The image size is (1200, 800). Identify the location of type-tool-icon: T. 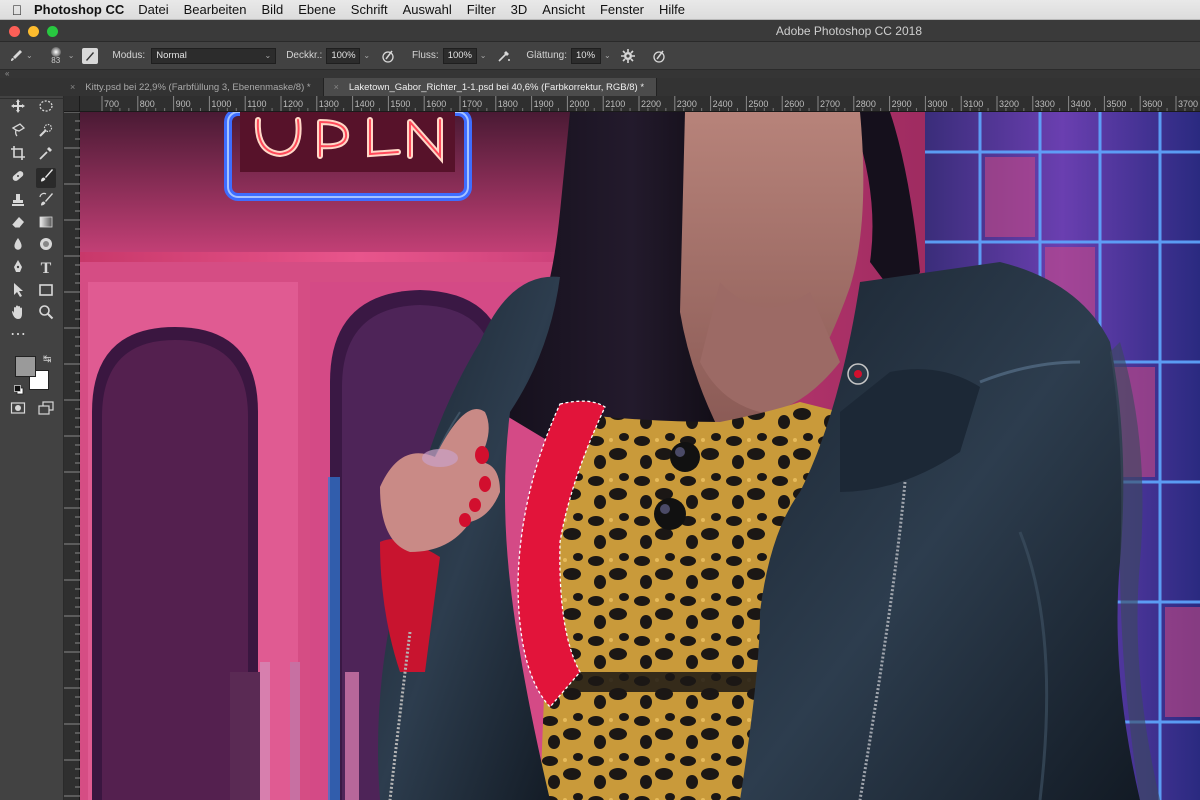
(46, 269).